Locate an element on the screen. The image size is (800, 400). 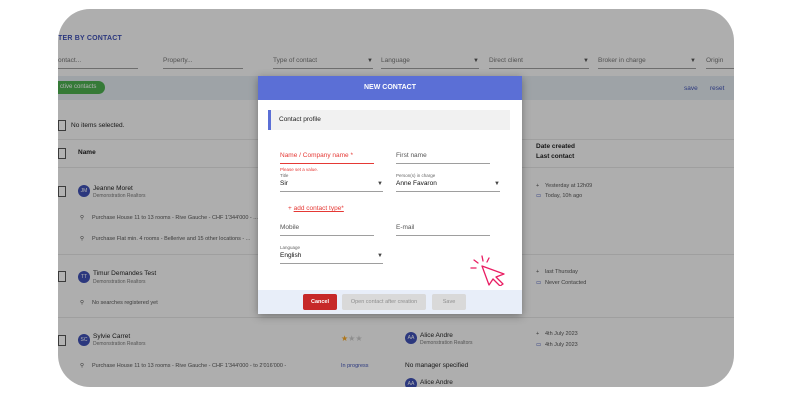
title-label: Title is located at coordinates (284, 175).